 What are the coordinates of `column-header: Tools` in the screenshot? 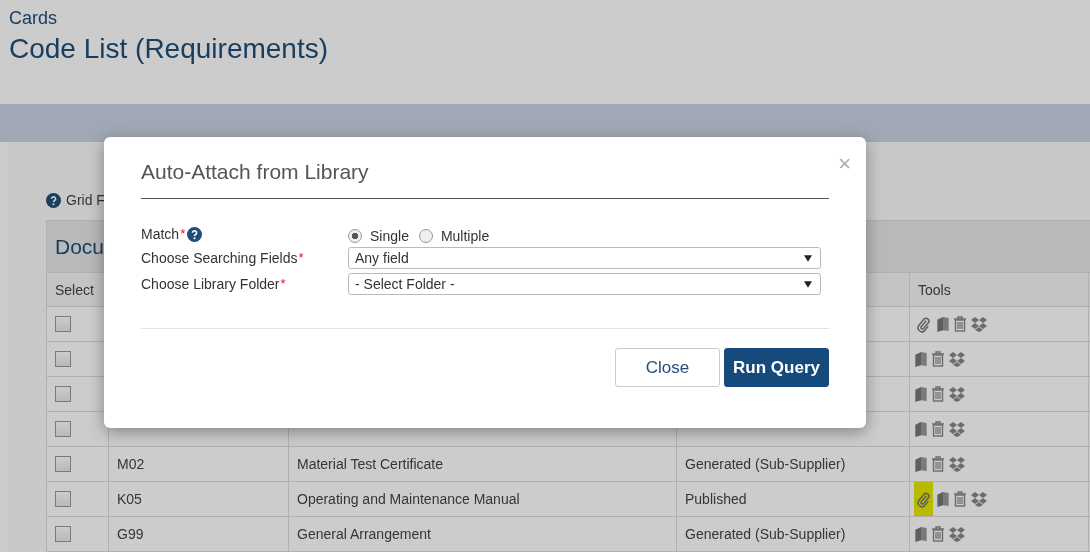 It's located at (999, 289).